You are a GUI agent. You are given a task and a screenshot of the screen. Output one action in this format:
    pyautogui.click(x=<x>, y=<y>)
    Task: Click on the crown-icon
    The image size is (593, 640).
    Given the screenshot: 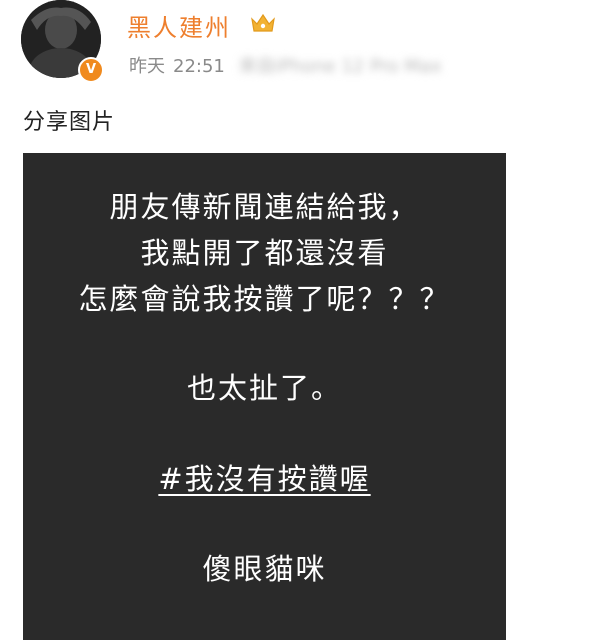 What is the action you would take?
    pyautogui.click(x=263, y=22)
    